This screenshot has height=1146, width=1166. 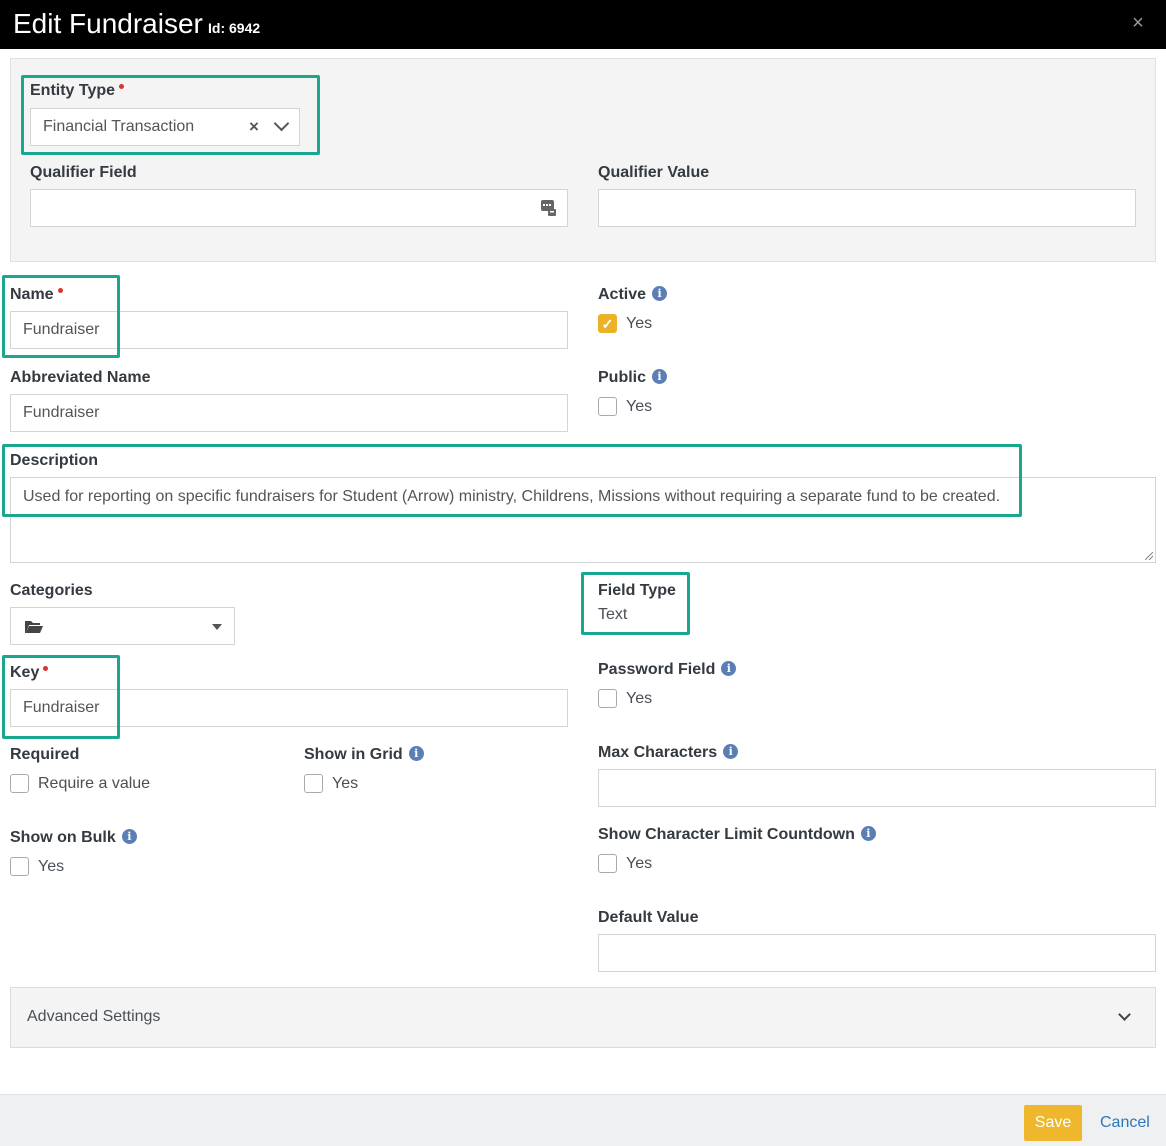 What do you see at coordinates (737, 835) in the screenshot?
I see `show-char-limit-label: Show Character Limit Countdown i` at bounding box center [737, 835].